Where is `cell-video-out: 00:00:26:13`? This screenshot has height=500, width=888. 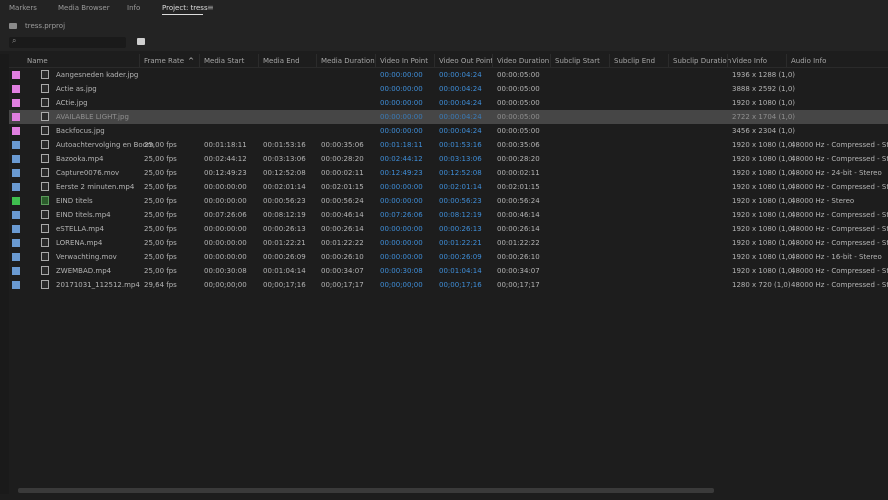
cell-video-out: 00:00:26:13 is located at coordinates (460, 229).